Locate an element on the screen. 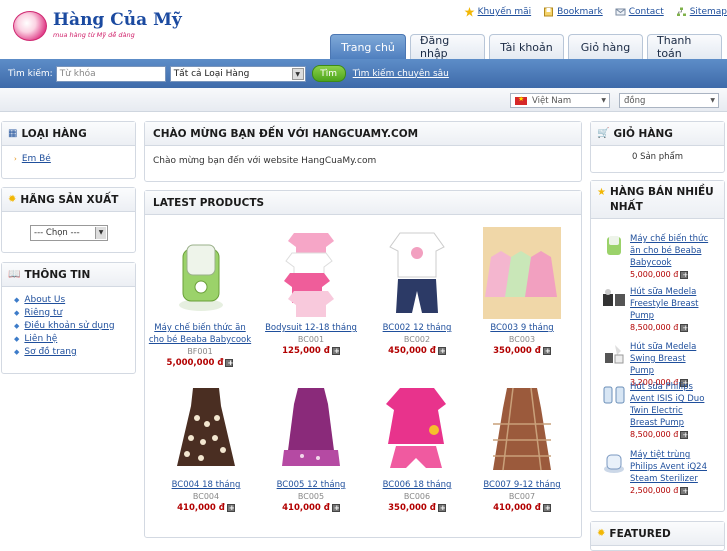 This screenshot has height=551, width=727. info-link-privacy: Riêng tư is located at coordinates (43, 313).